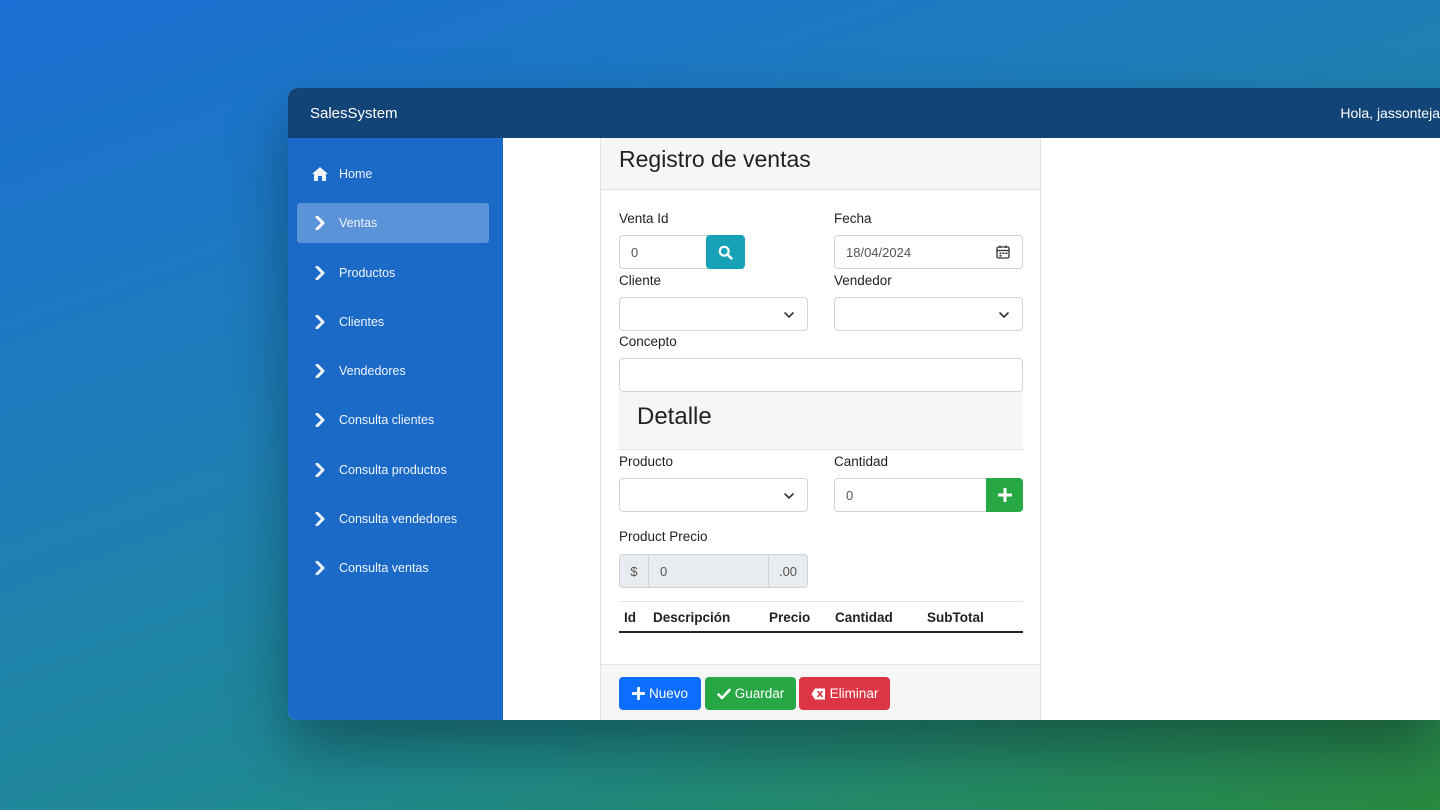  Describe the element at coordinates (384, 568) in the screenshot. I see `sidebar-item-label: Consulta ventas` at that location.